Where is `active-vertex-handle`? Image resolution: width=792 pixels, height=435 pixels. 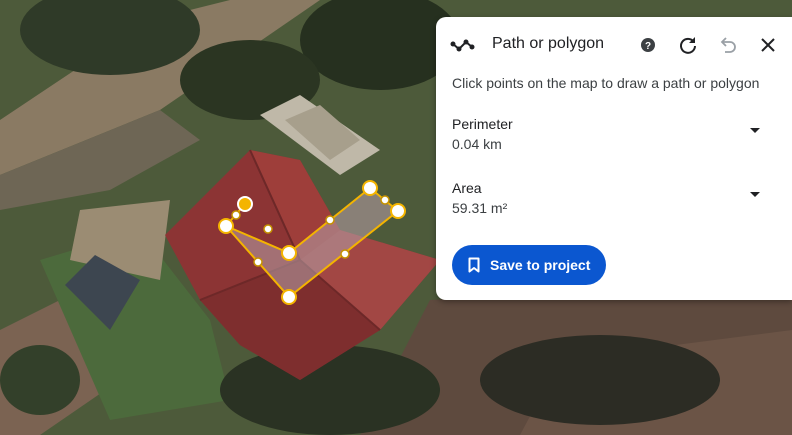
active-vertex-handle is located at coordinates (245, 204).